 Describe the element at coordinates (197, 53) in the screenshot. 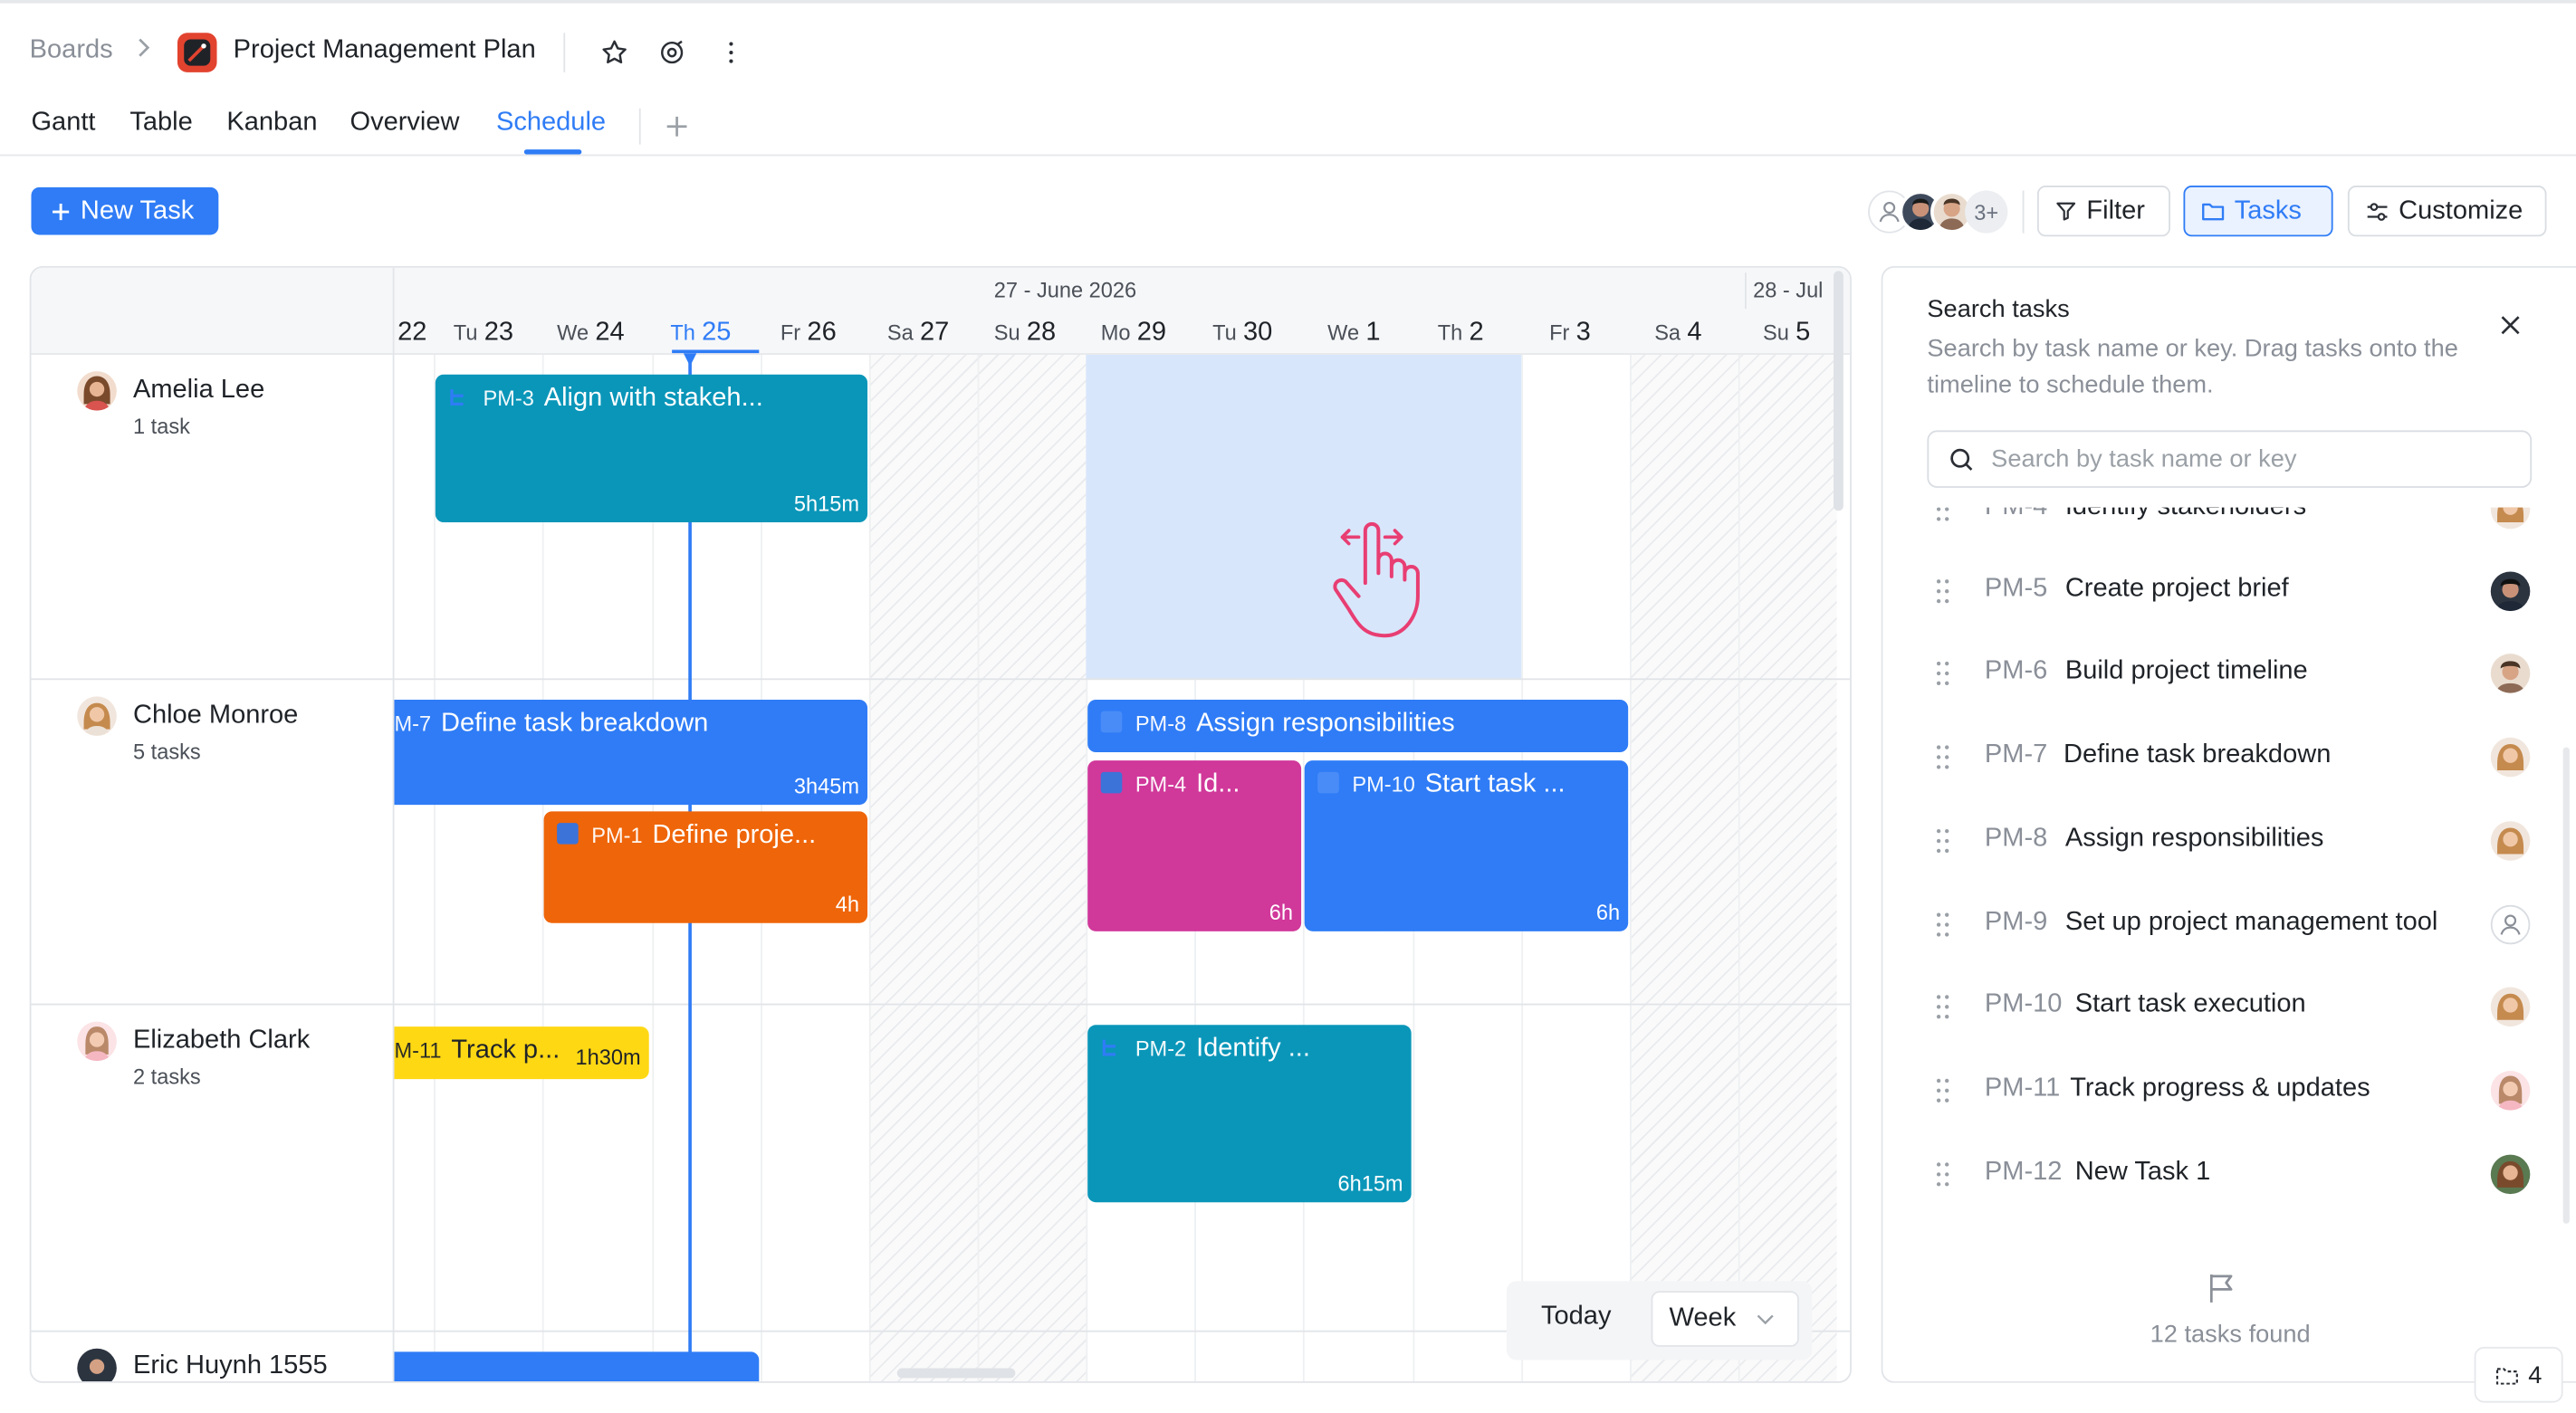

I see `project-icon` at that location.